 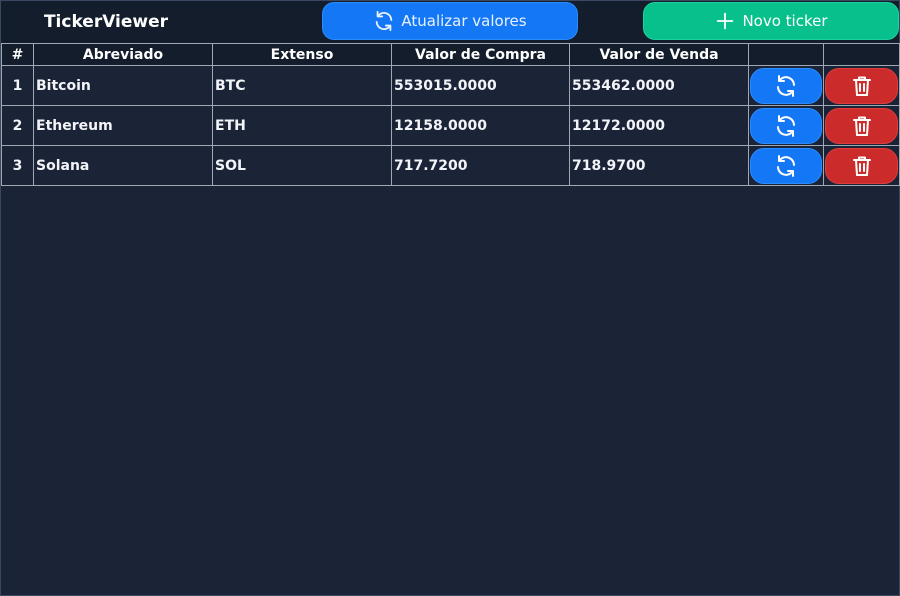 What do you see at coordinates (106, 22) in the screenshot?
I see `app-title: TickerViewer` at bounding box center [106, 22].